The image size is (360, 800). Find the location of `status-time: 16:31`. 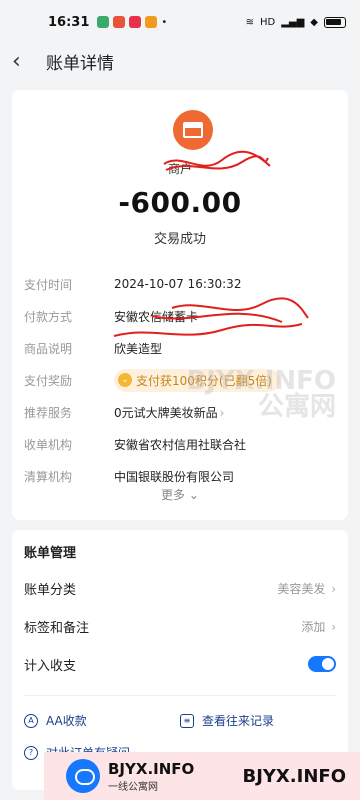

status-time: 16:31 is located at coordinates (69, 22).